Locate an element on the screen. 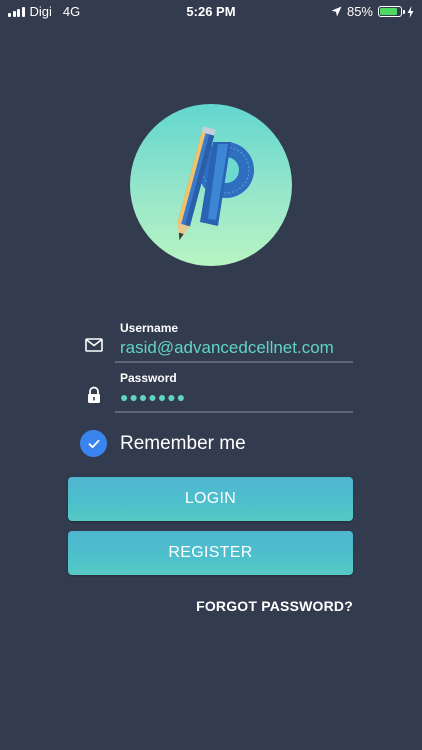 The width and height of the screenshot is (422, 750). checkmark-icon is located at coordinates (93, 443).